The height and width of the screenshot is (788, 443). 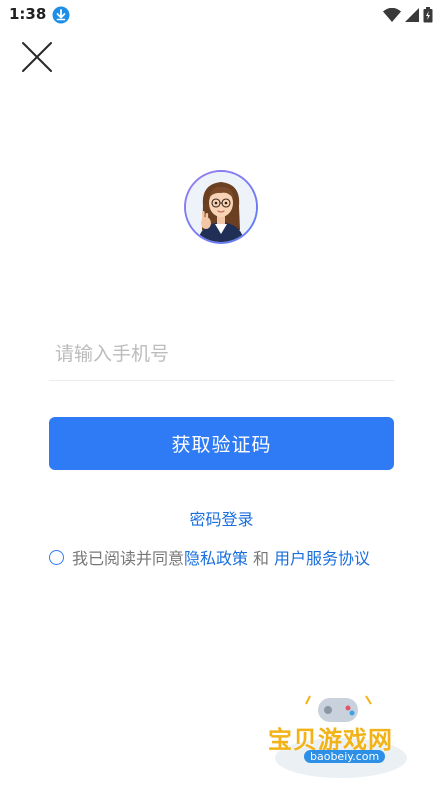 What do you see at coordinates (345, 756) in the screenshot?
I see `watermark-url: baobeiy.com` at bounding box center [345, 756].